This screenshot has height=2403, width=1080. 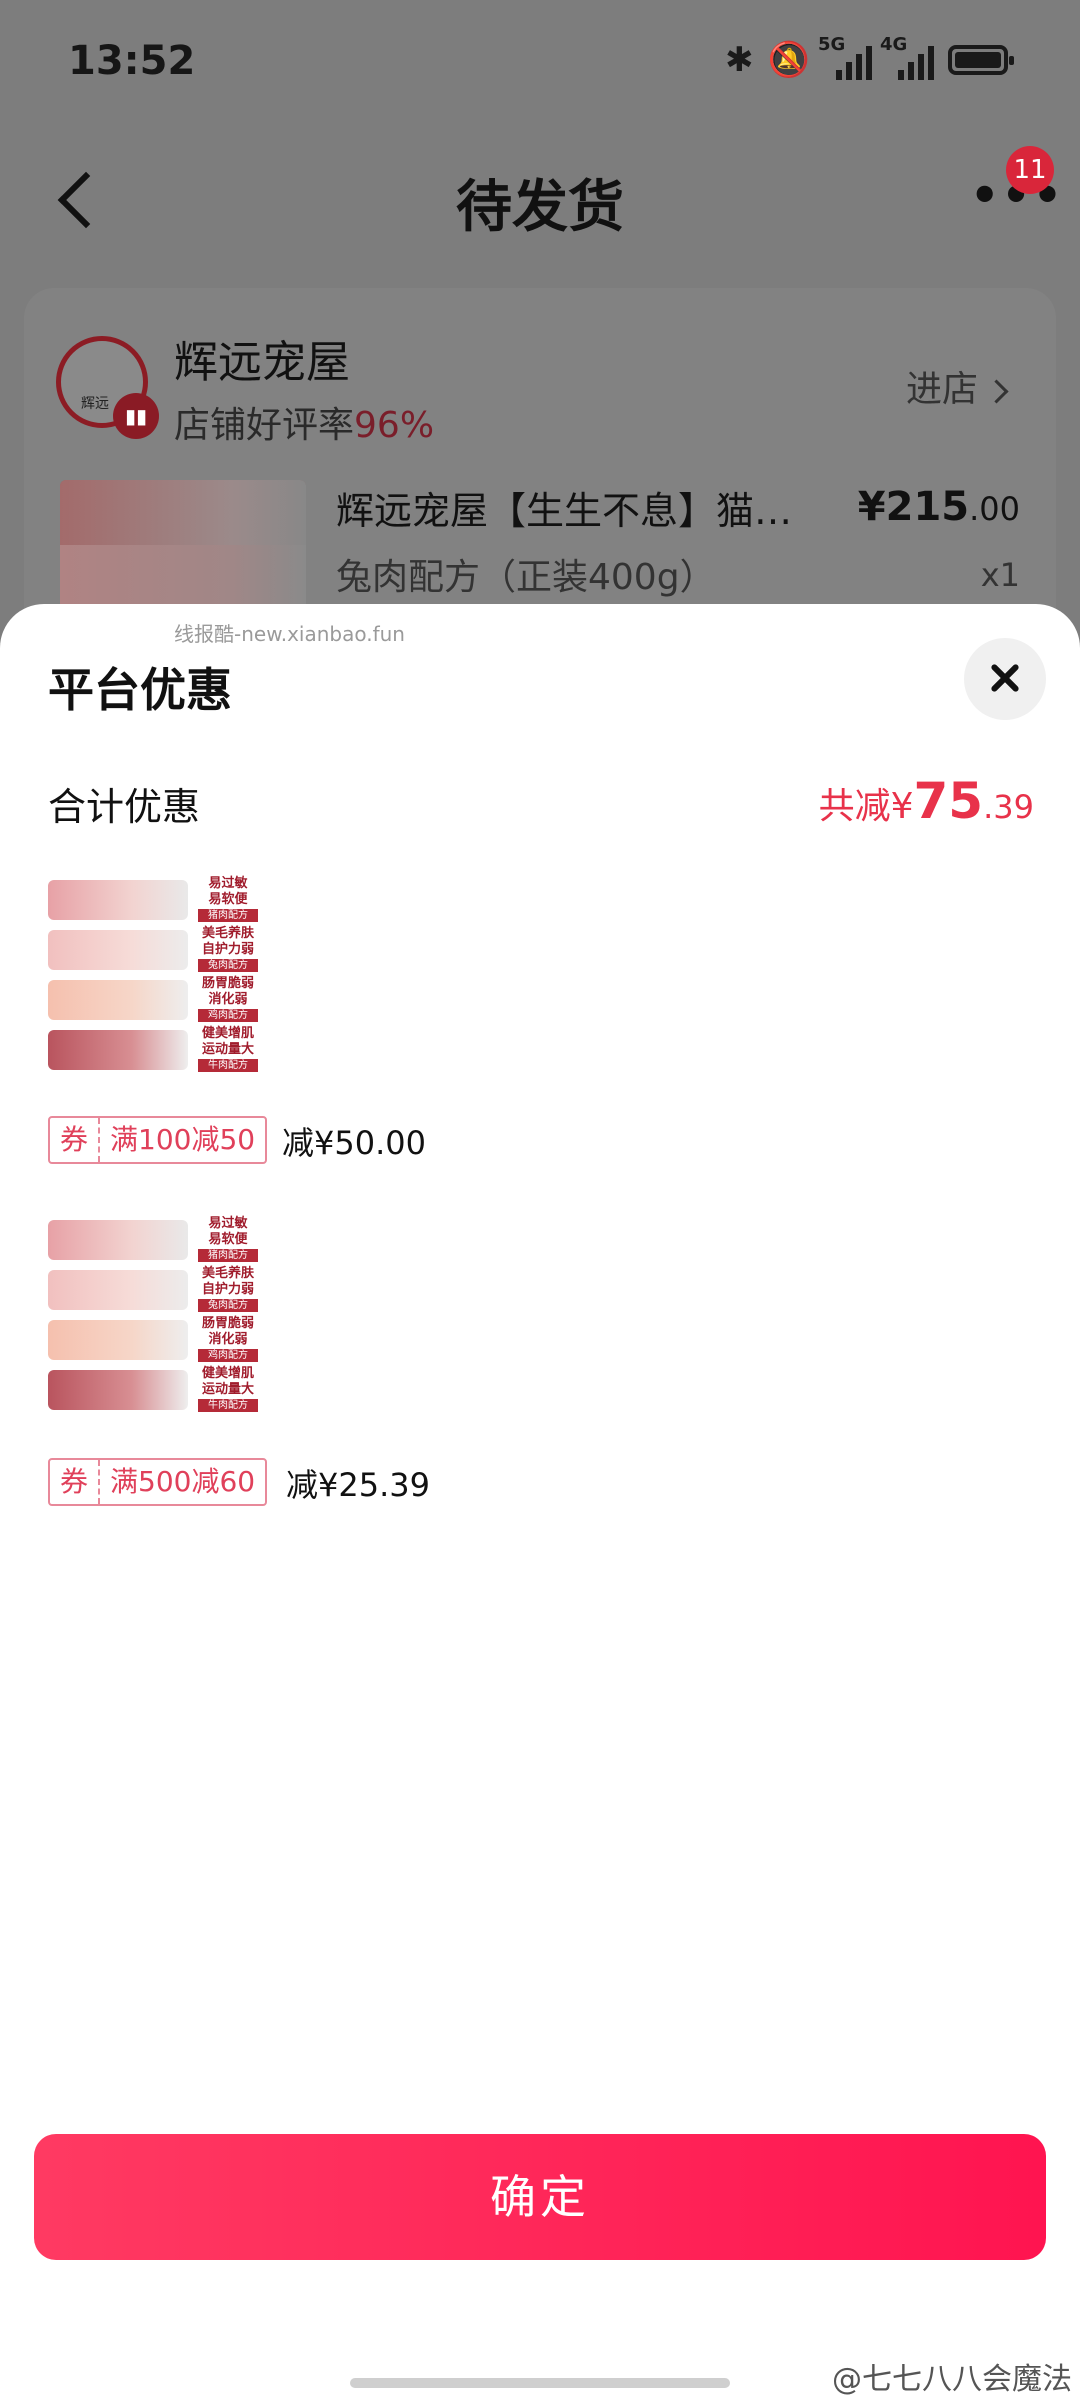 I want to click on bluetooth-icon: ✱, so click(x=739, y=60).